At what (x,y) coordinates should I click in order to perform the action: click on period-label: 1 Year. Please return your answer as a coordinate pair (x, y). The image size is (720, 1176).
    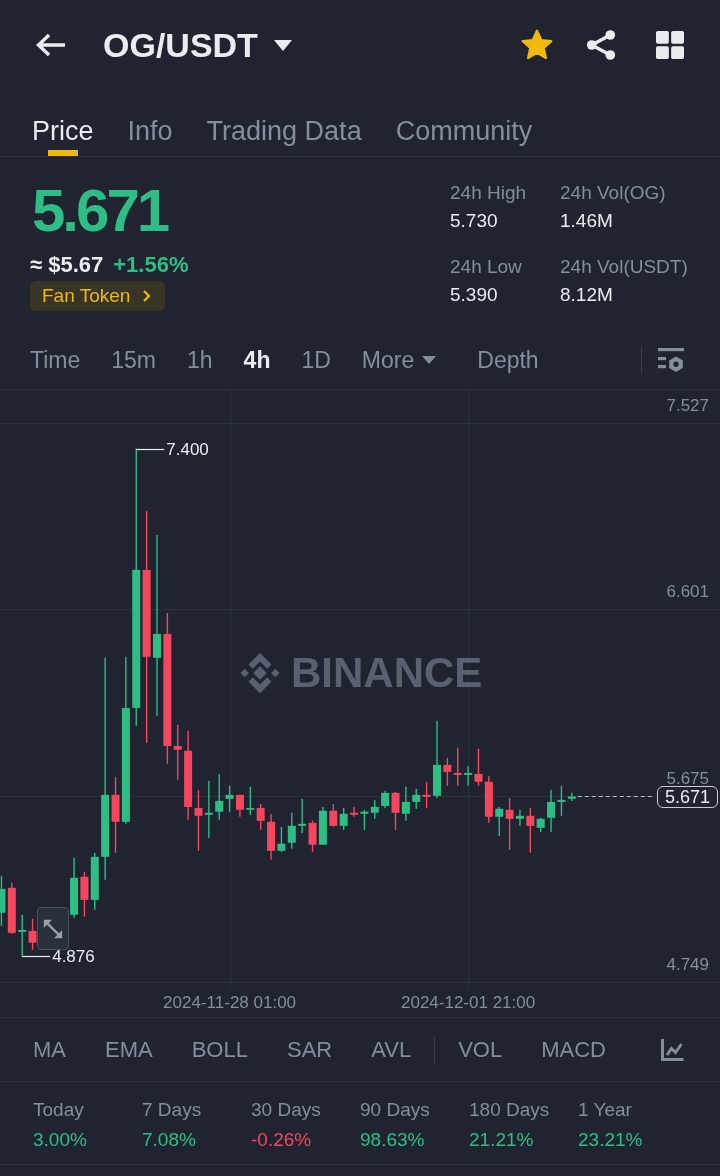
    Looking at the image, I should click on (605, 1110).